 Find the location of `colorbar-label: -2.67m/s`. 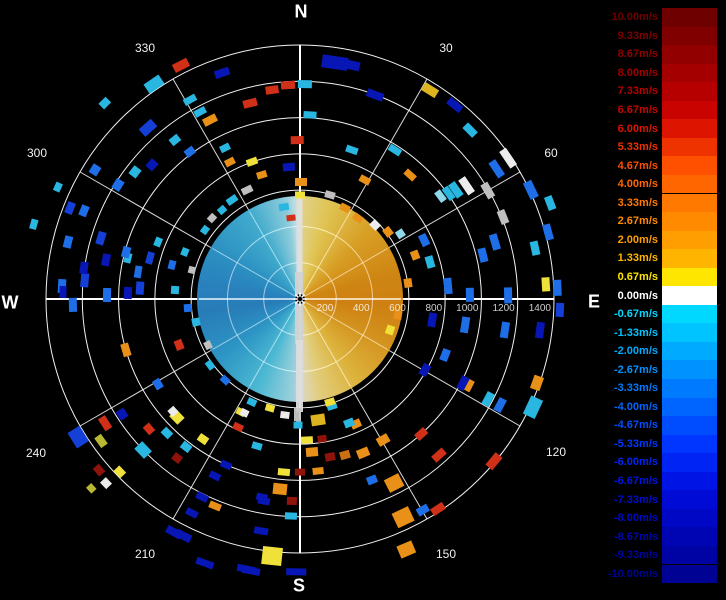

colorbar-label: -2.67m/s is located at coordinates (635, 369).